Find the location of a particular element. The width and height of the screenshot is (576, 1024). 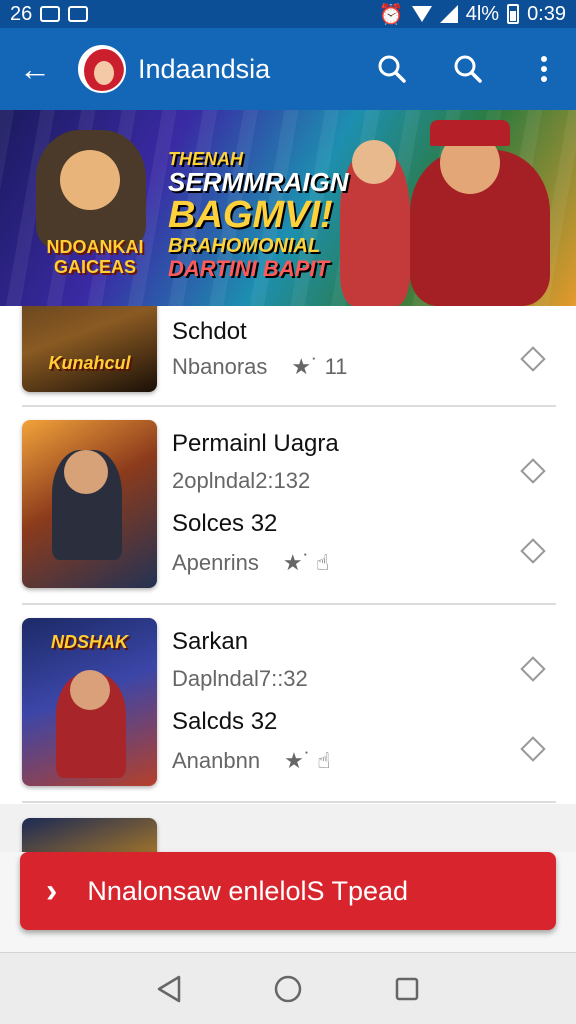

system-nav-bar is located at coordinates (288, 988).